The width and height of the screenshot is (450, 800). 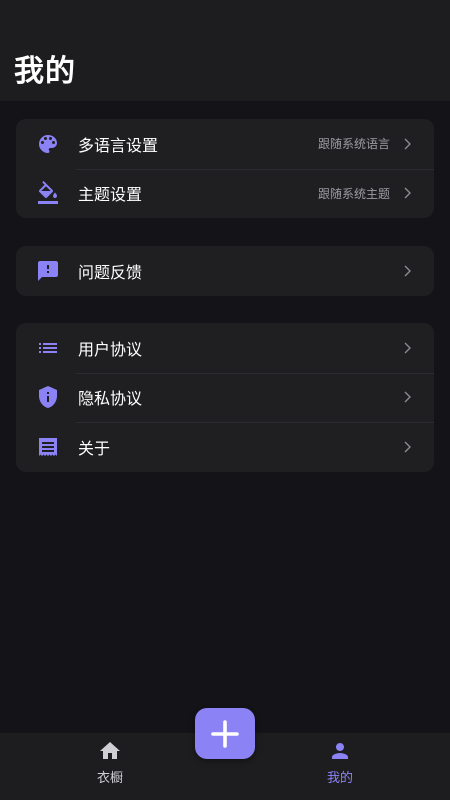 What do you see at coordinates (340, 751) in the screenshot?
I see `person-icon` at bounding box center [340, 751].